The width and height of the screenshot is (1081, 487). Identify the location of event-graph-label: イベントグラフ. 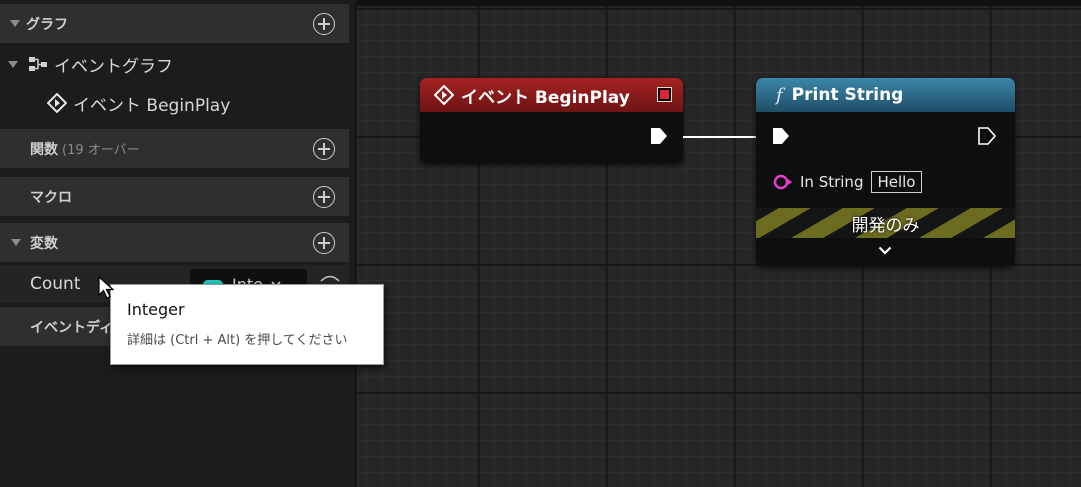
(113, 66).